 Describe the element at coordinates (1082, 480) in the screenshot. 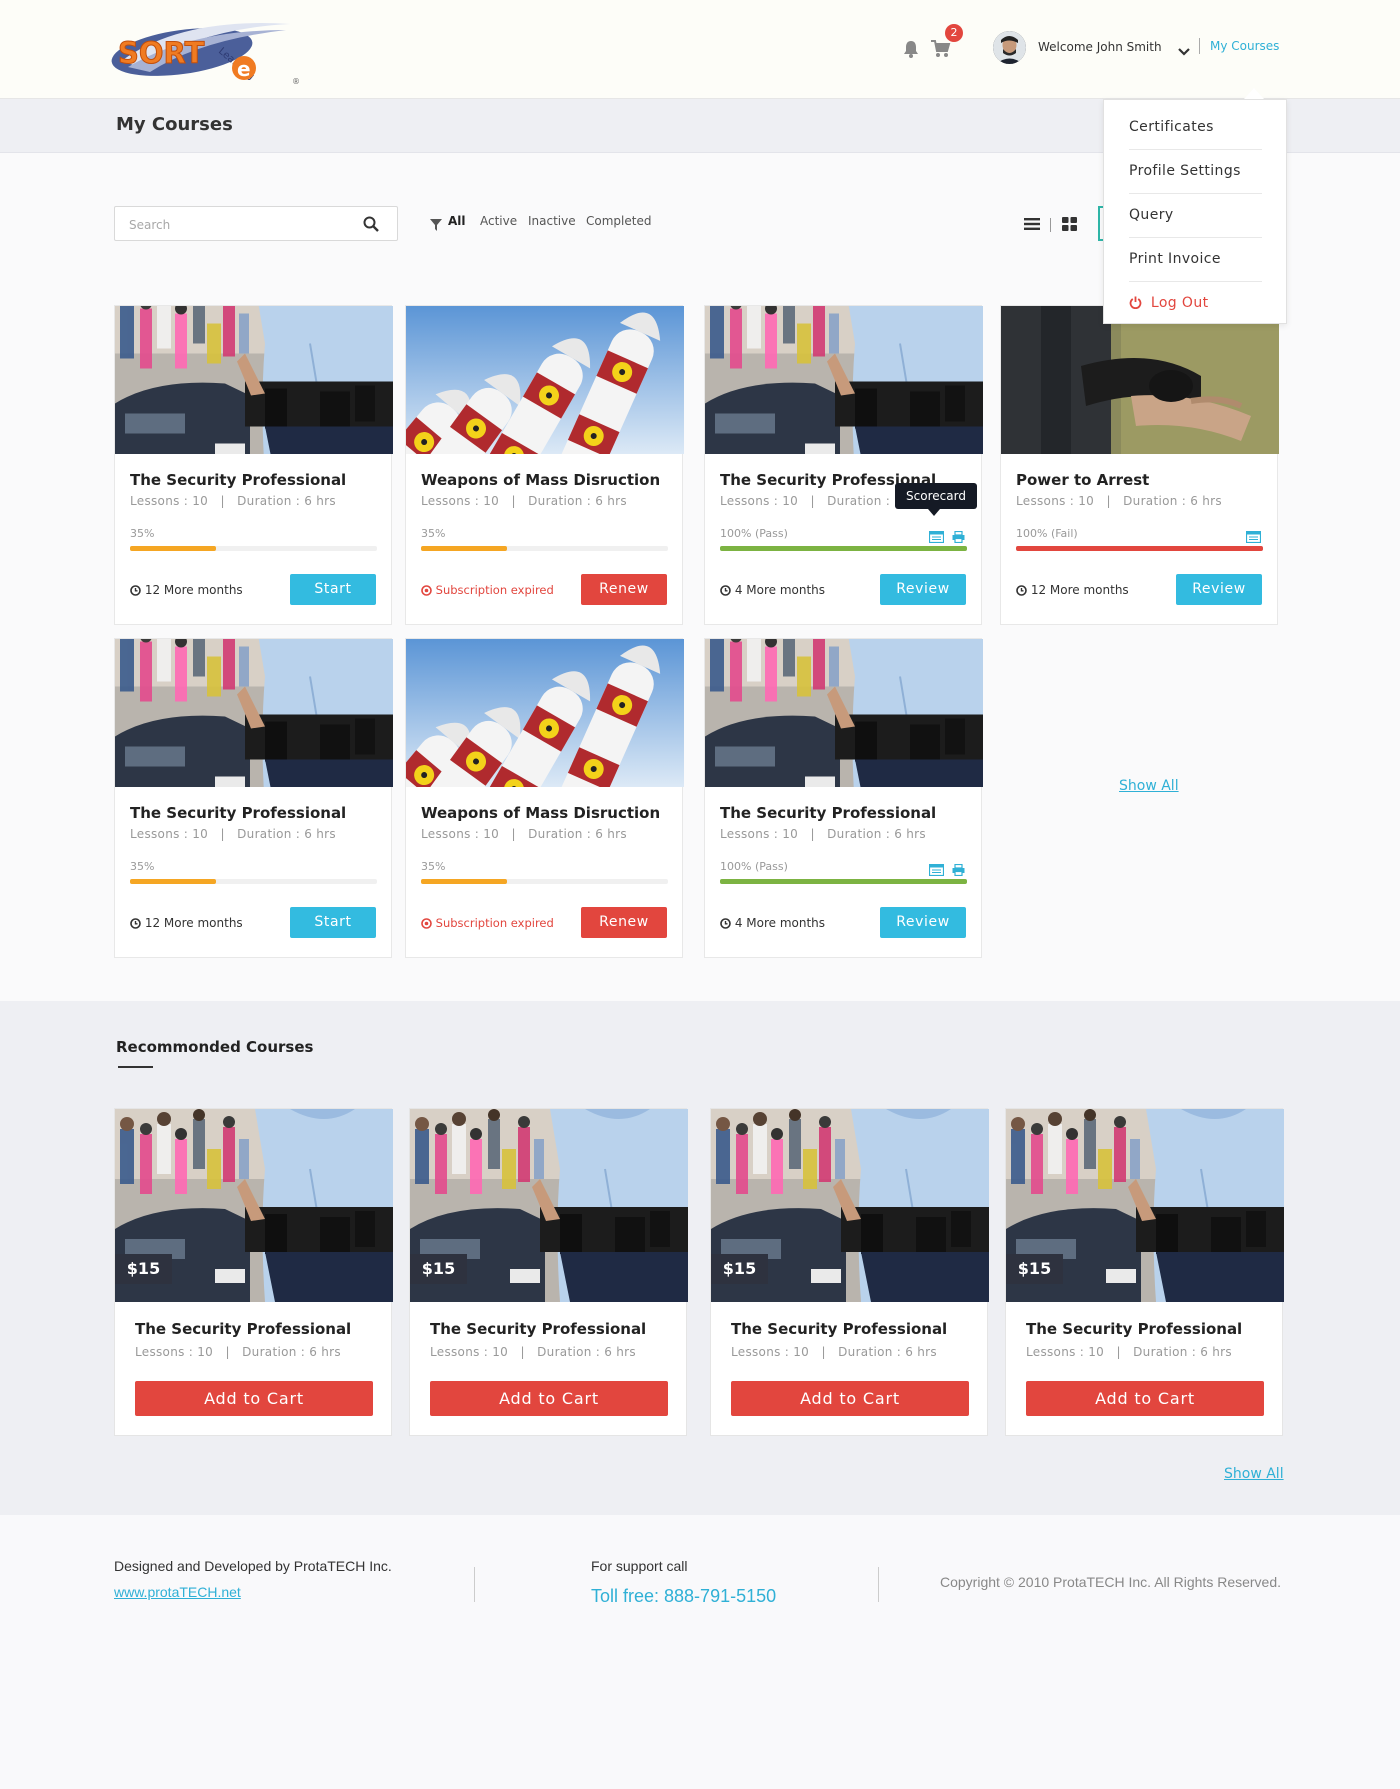

I see `course-title: Power to Arrest` at that location.